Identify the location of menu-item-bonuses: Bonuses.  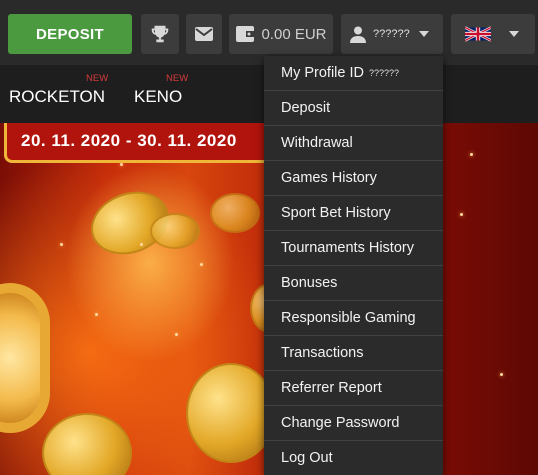
(353, 283).